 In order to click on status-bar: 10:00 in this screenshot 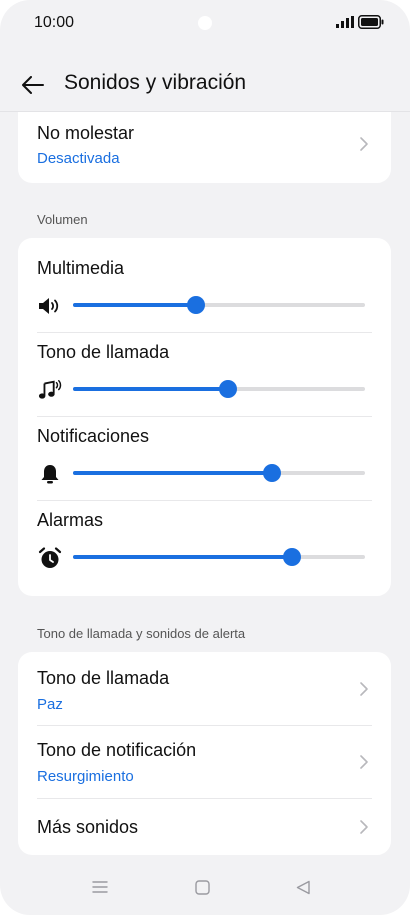, I will do `click(205, 23)`.